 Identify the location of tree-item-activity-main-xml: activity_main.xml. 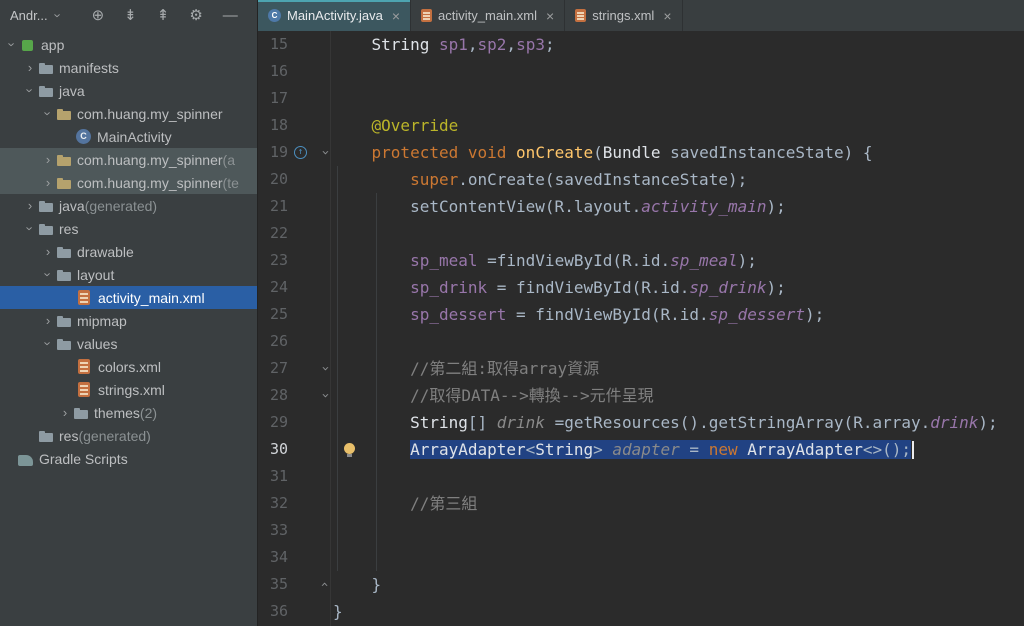
(128, 297).